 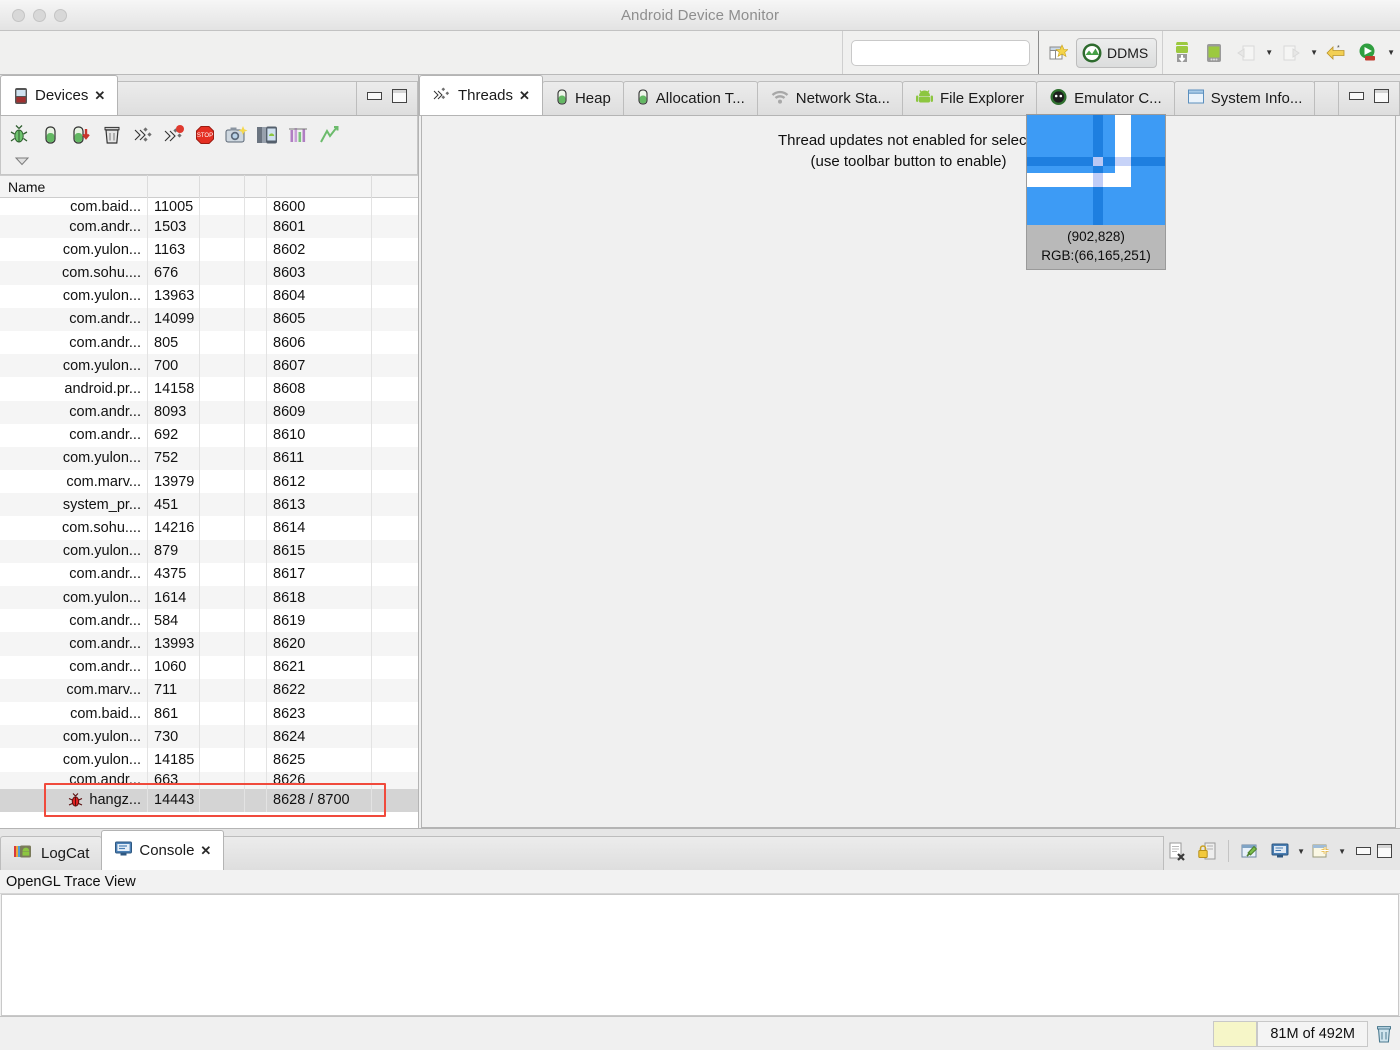 I want to click on table-row: com.andr... 692 8610, so click(x=209, y=435).